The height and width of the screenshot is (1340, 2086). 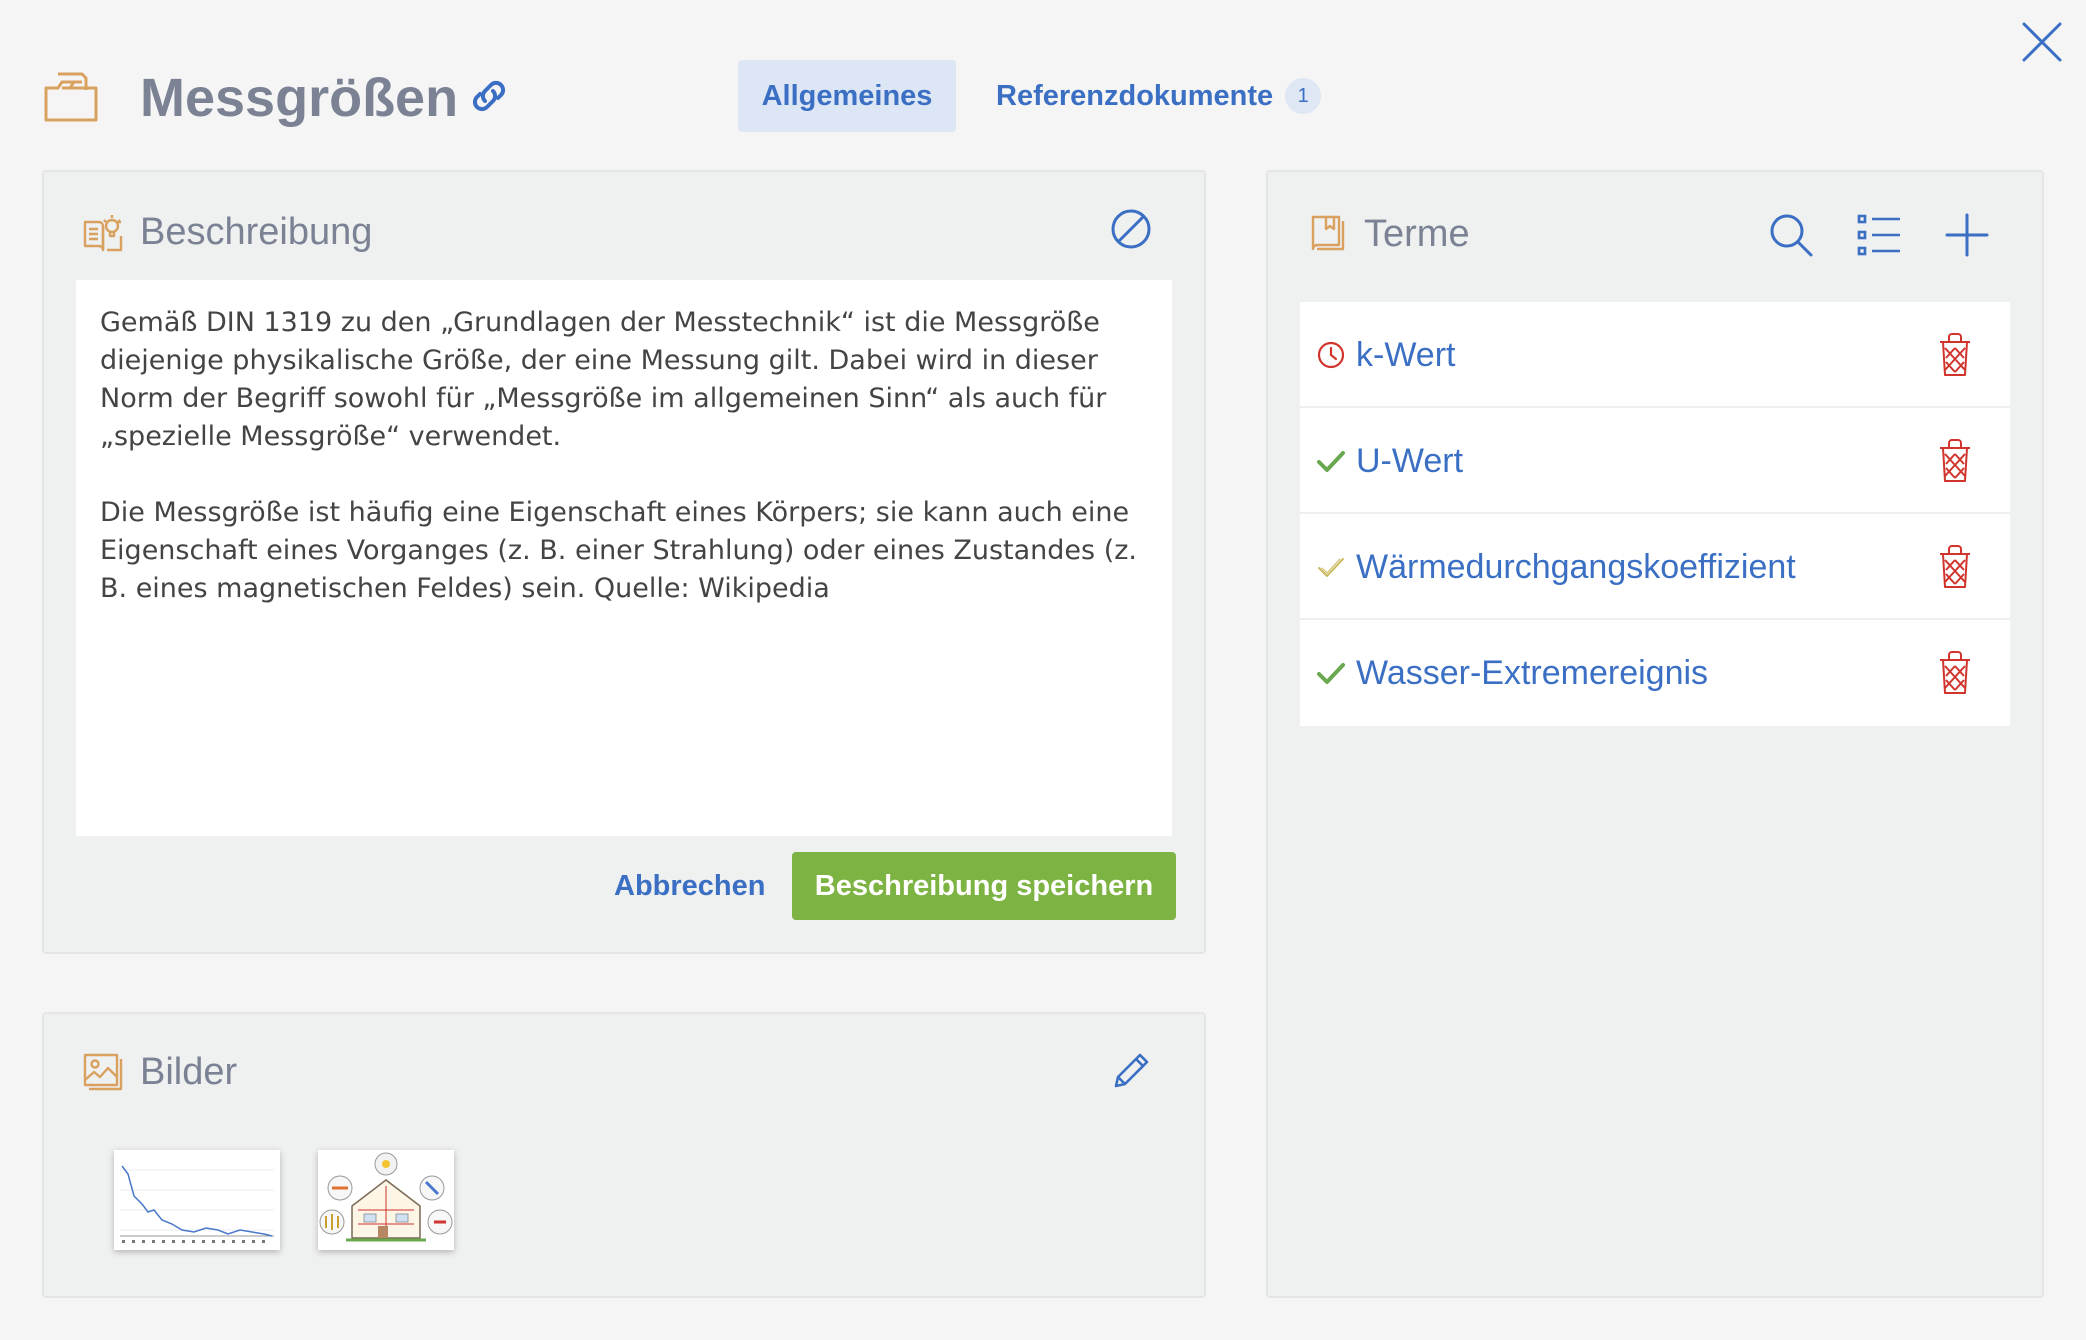 I want to click on disable-icon, so click(x=1131, y=229).